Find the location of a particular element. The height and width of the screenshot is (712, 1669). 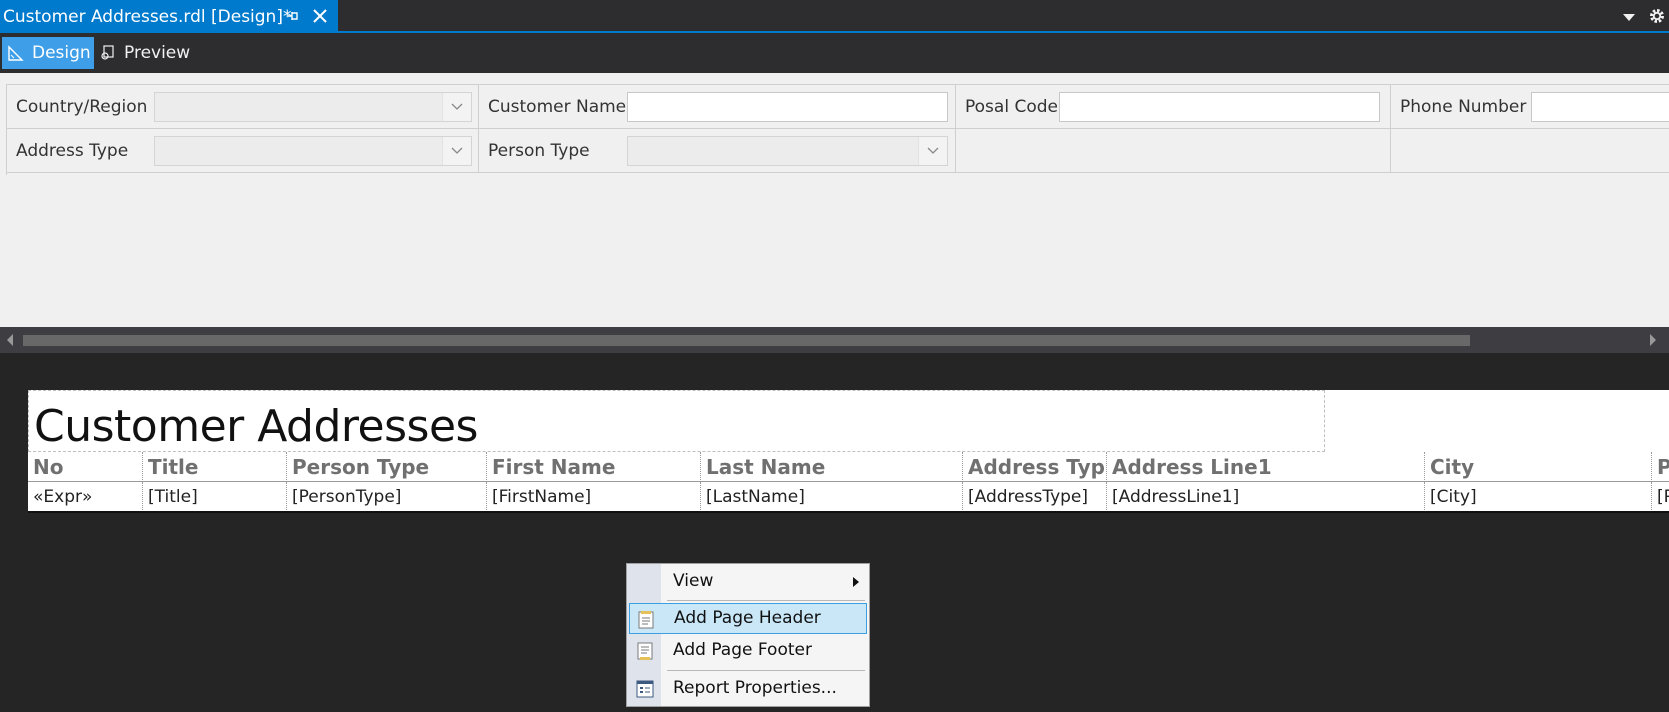

menu-item-add-page-header: Add Page Header is located at coordinates (748, 618).